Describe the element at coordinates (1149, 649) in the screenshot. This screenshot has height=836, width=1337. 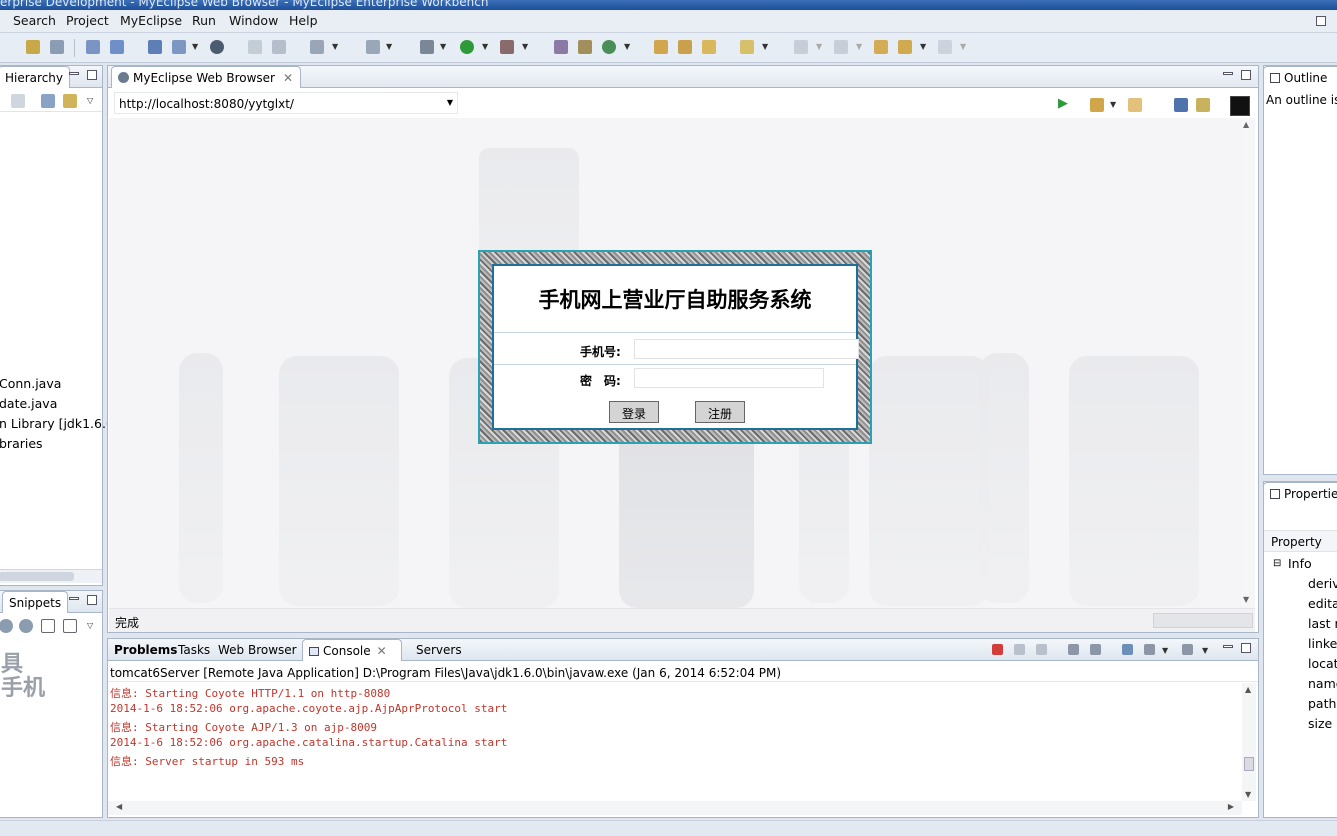
I see `display-console-icon` at that location.